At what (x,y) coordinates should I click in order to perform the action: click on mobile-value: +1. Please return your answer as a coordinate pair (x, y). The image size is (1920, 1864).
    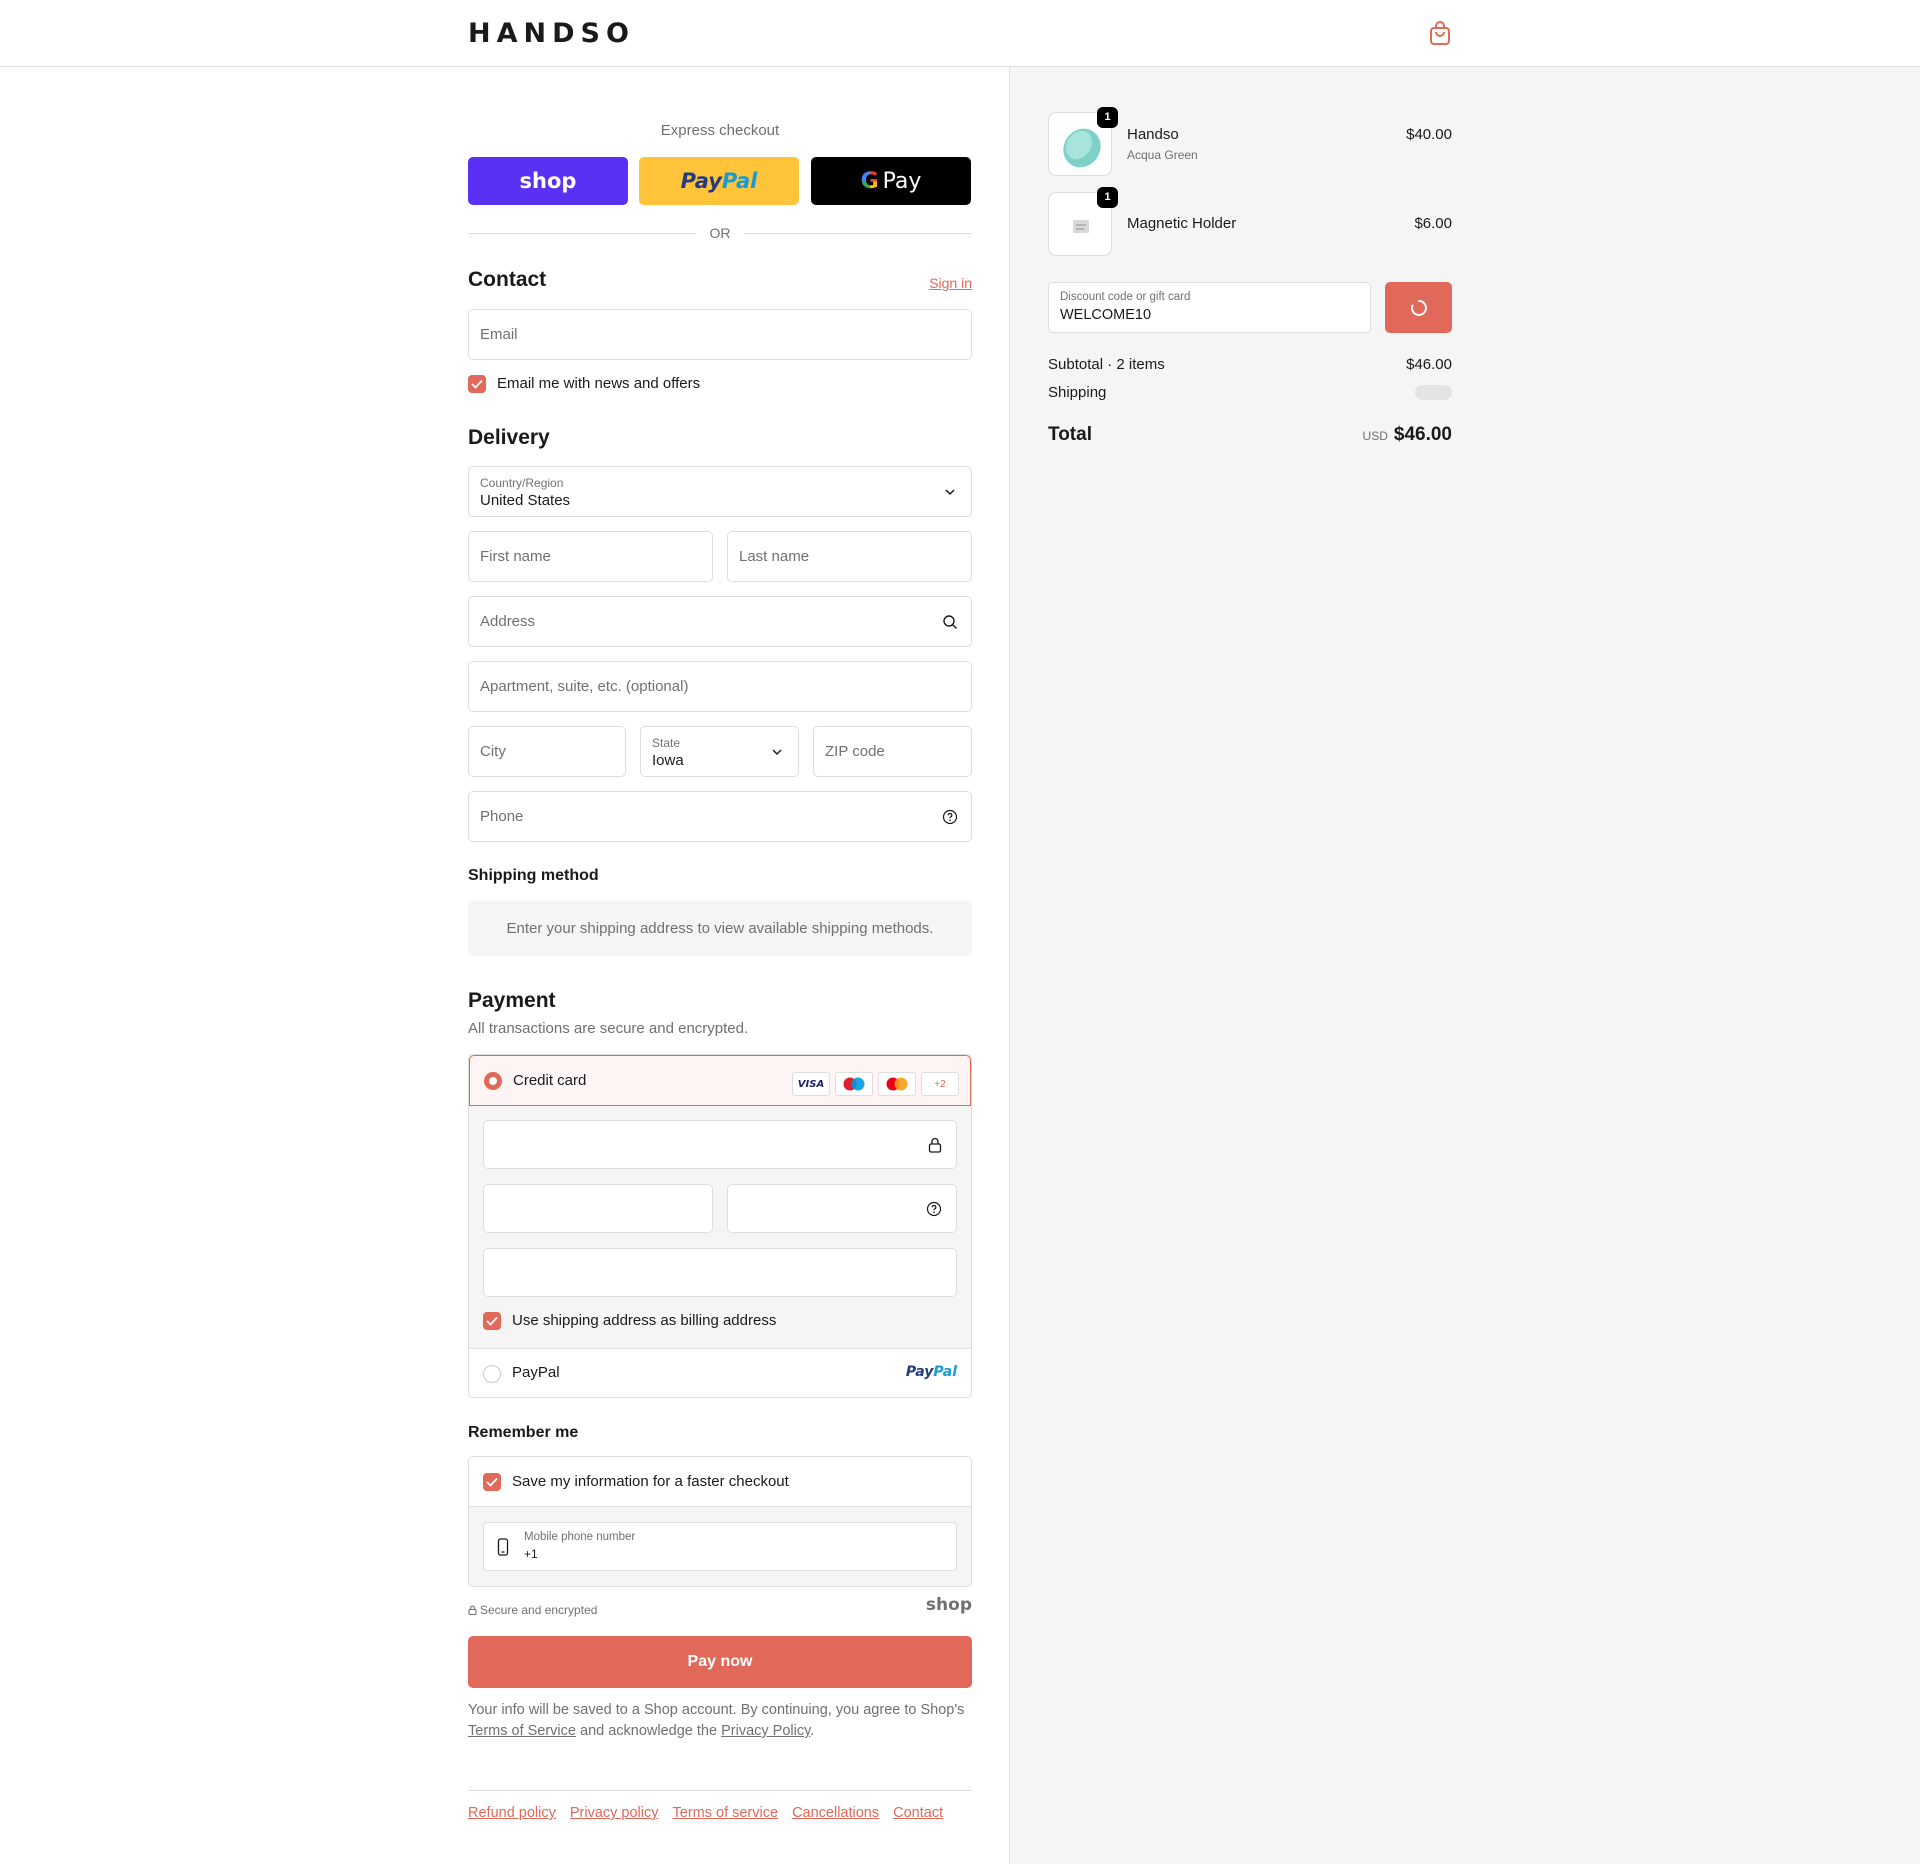
    Looking at the image, I should click on (531, 1554).